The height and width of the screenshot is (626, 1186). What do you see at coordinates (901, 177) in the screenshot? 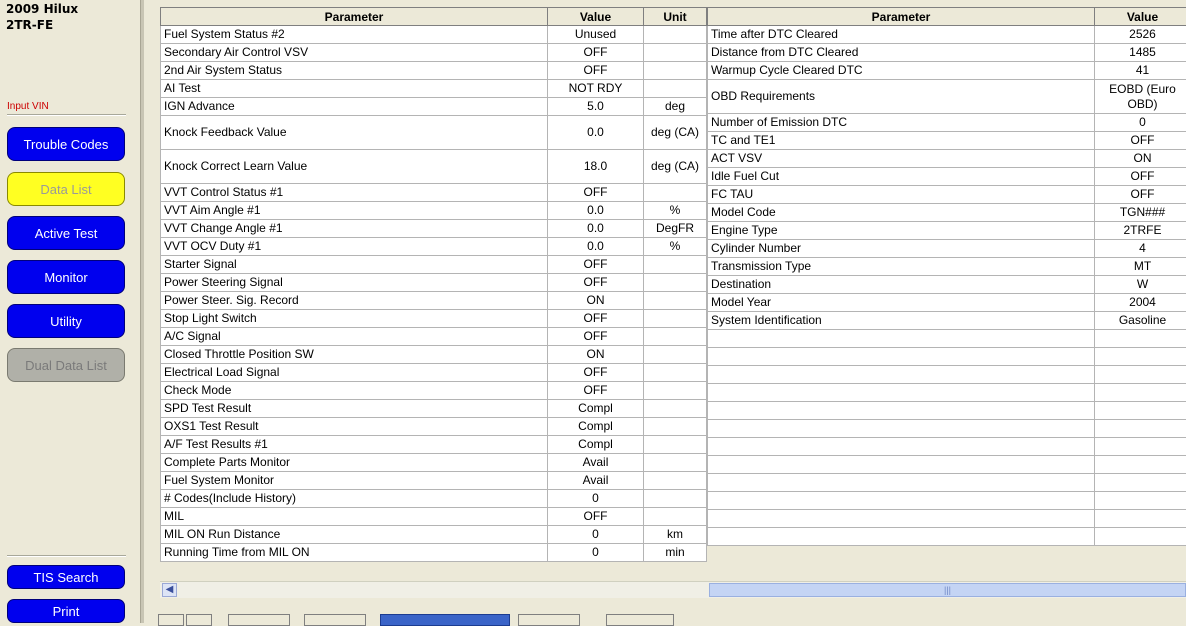
I see `parameter-cell: Idle Fuel Cut` at bounding box center [901, 177].